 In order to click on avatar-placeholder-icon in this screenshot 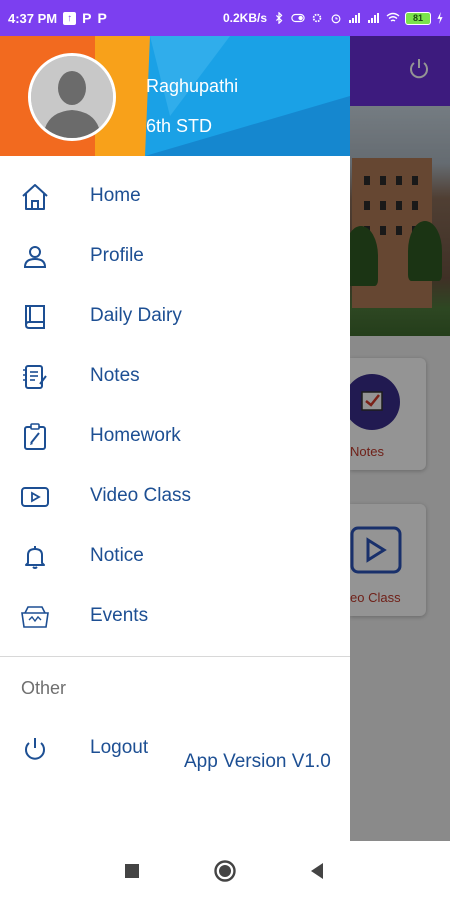, I will do `click(72, 97)`.